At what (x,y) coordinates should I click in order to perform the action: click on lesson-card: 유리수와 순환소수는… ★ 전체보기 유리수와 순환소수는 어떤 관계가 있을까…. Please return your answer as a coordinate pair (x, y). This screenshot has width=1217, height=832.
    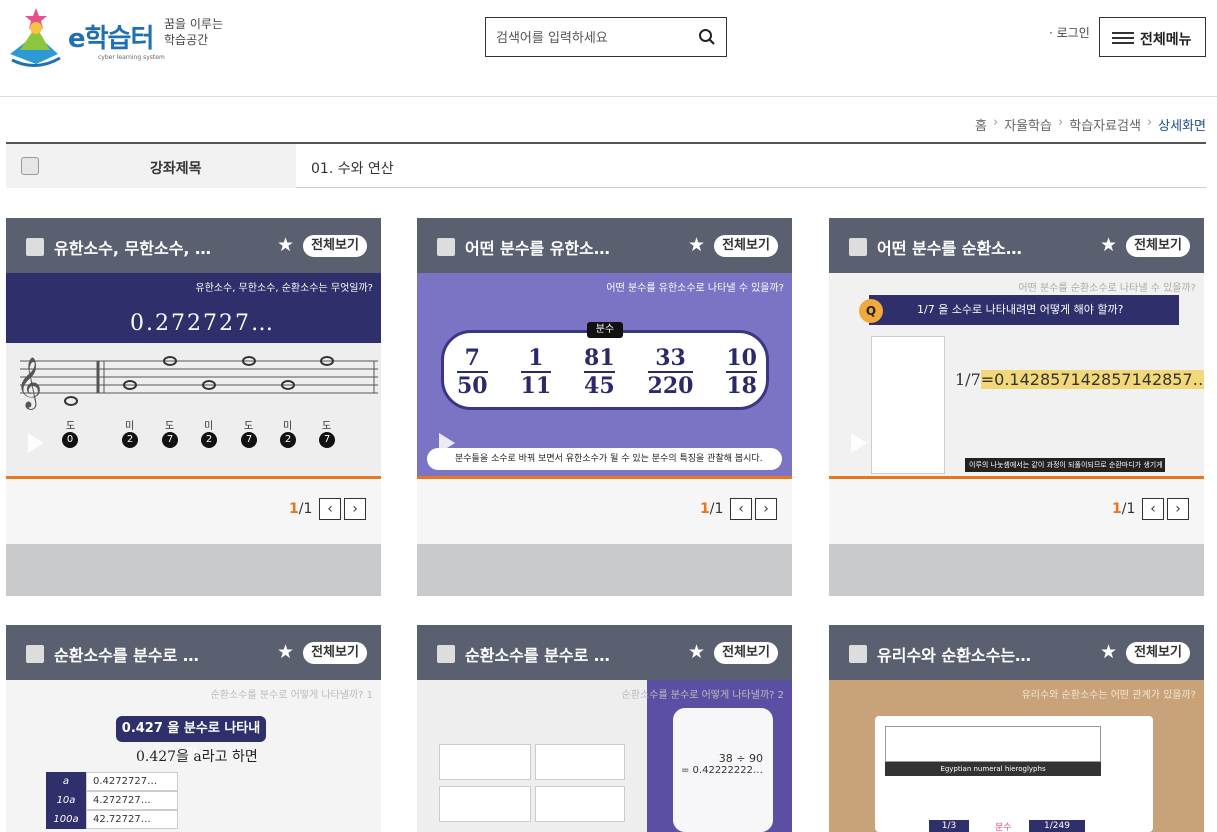
    Looking at the image, I should click on (1016, 728).